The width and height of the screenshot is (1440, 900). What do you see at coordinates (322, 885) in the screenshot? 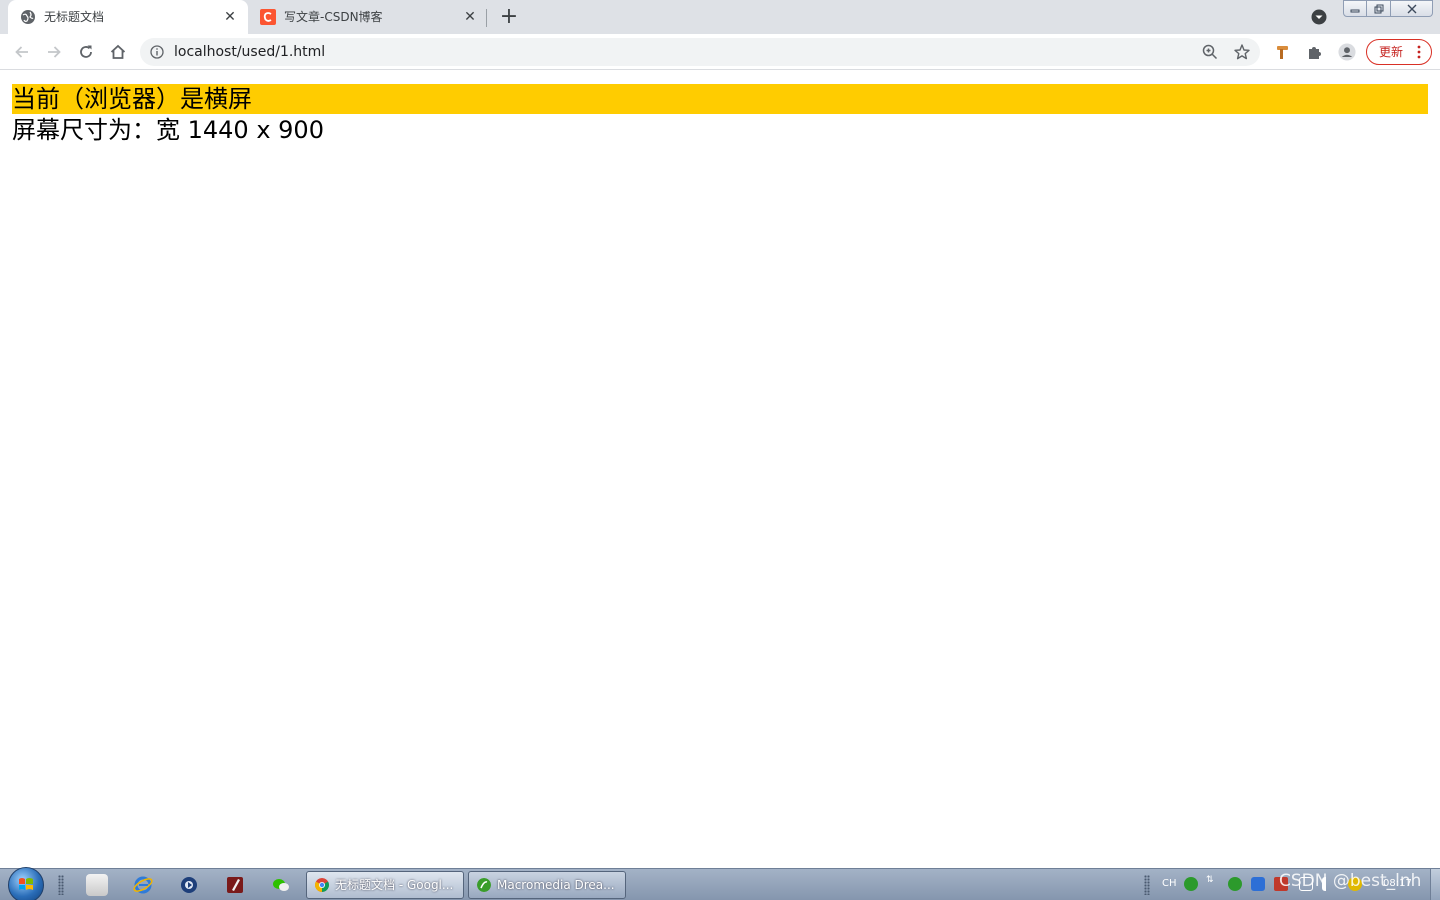
I see `chrome-icon` at bounding box center [322, 885].